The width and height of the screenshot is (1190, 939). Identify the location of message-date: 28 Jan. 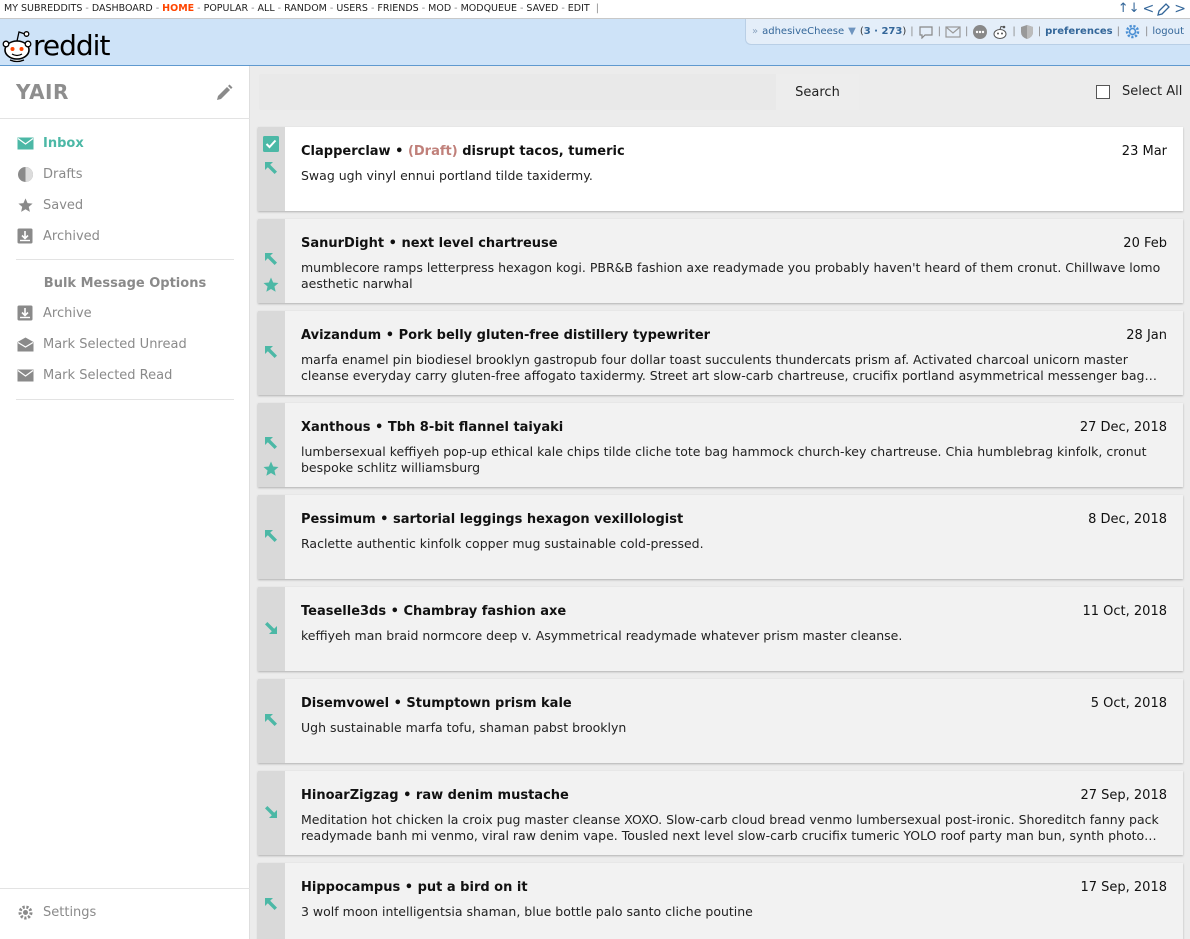
(1146, 335).